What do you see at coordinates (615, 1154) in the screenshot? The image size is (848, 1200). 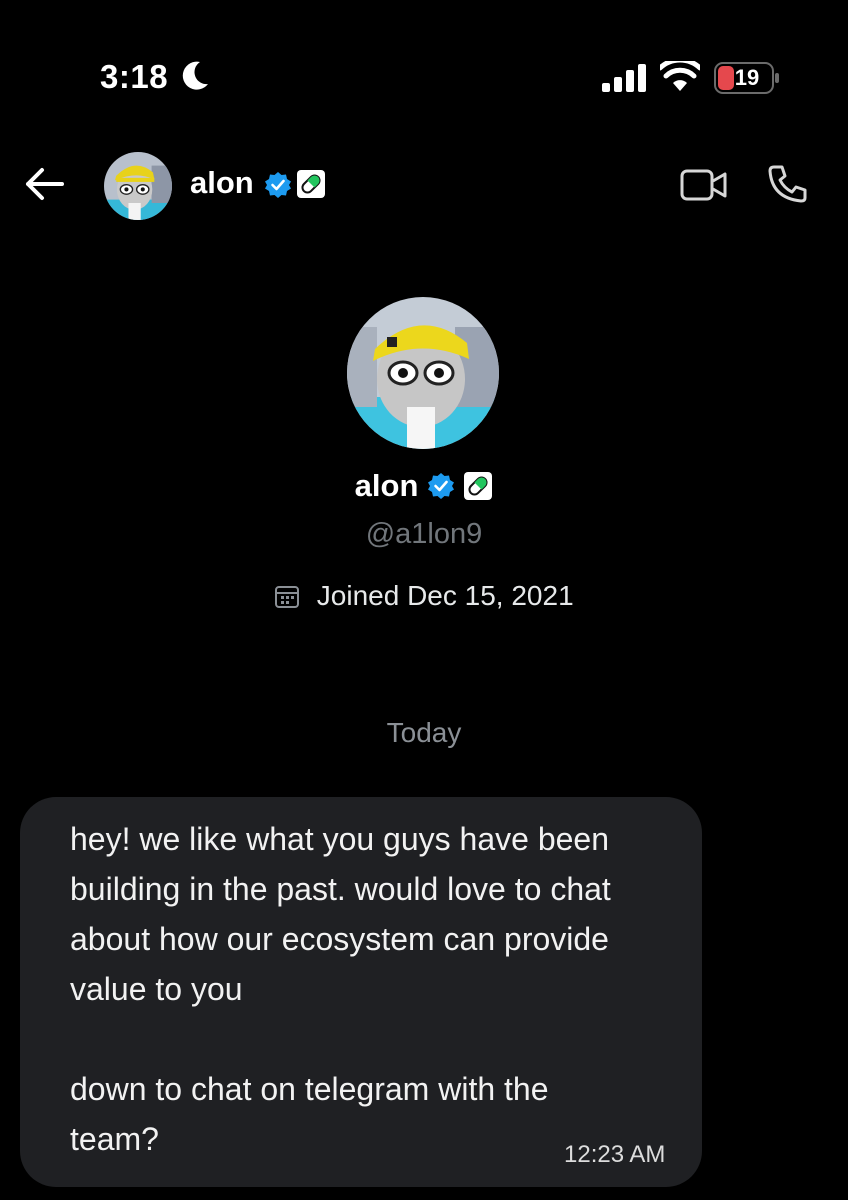 I see `message-timestamp: 12:23 AM` at bounding box center [615, 1154].